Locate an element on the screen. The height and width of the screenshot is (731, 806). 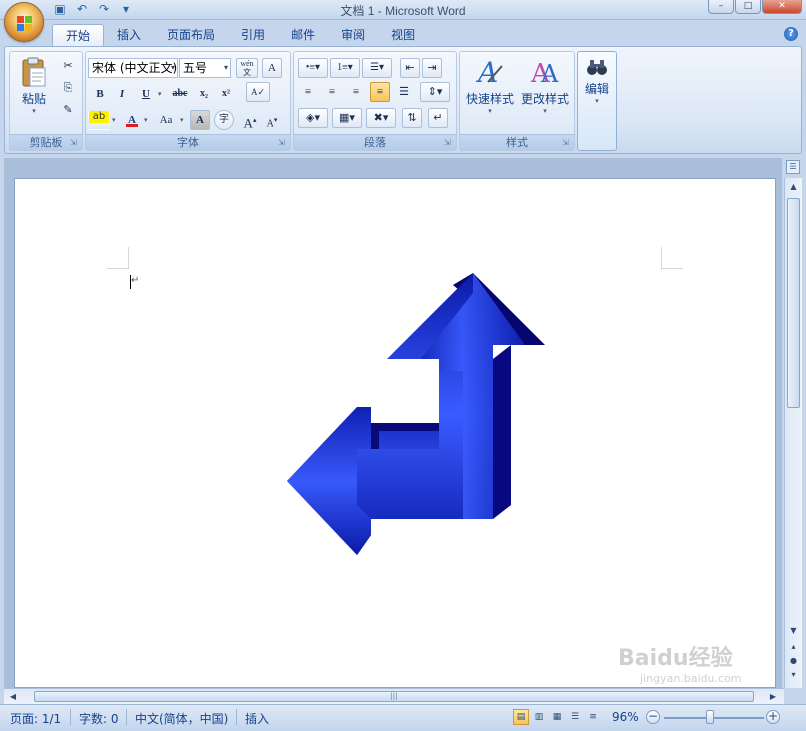
zoom-out-icon: − is located at coordinates (653, 717).